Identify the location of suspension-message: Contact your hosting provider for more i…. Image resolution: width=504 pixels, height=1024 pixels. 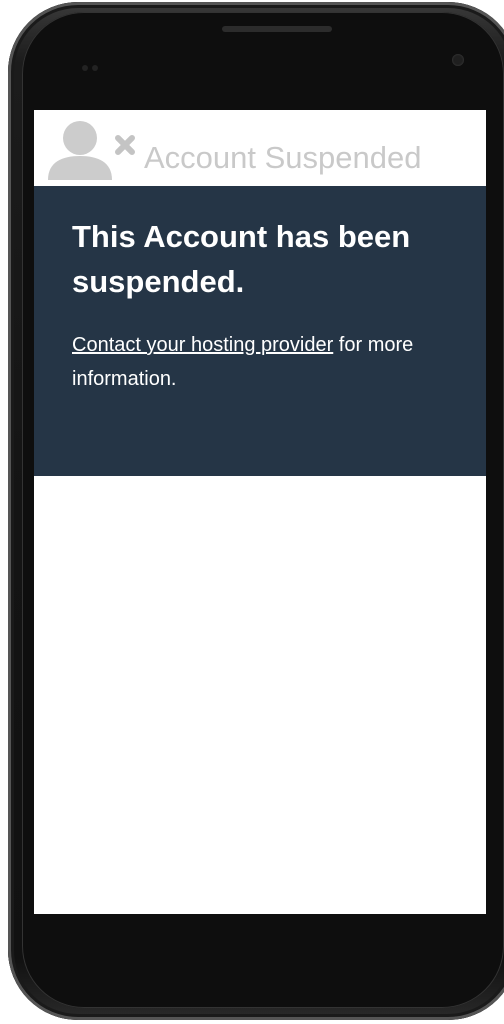
(262, 362).